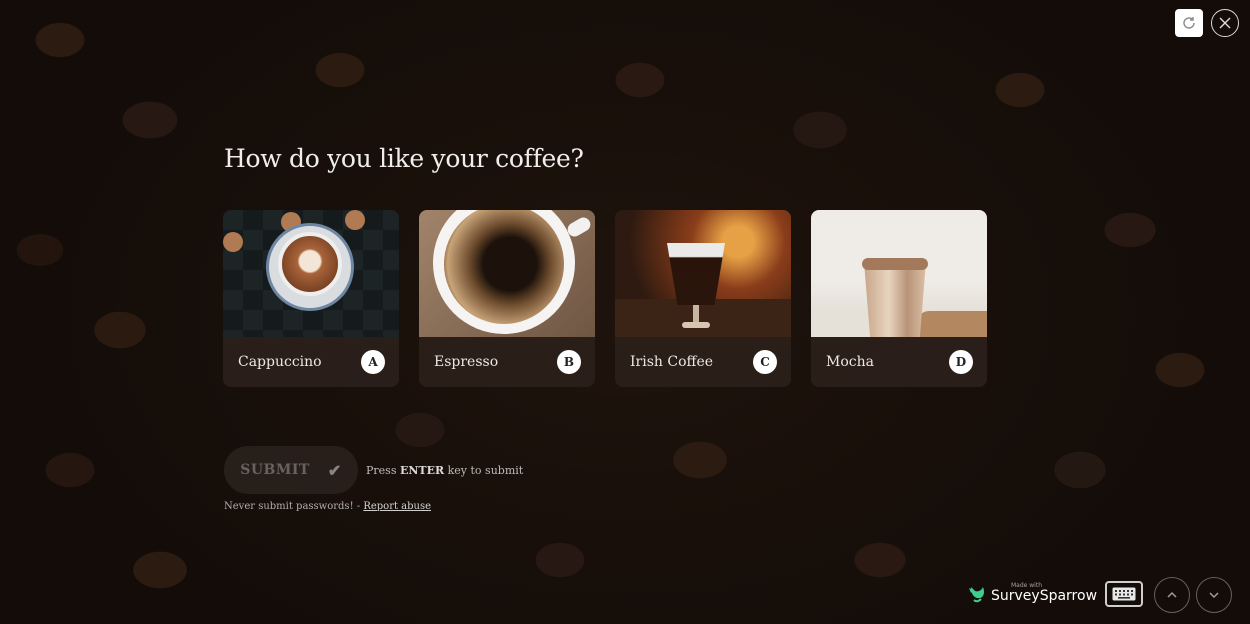  I want to click on brand-name: SurveySparrow, so click(1044, 596).